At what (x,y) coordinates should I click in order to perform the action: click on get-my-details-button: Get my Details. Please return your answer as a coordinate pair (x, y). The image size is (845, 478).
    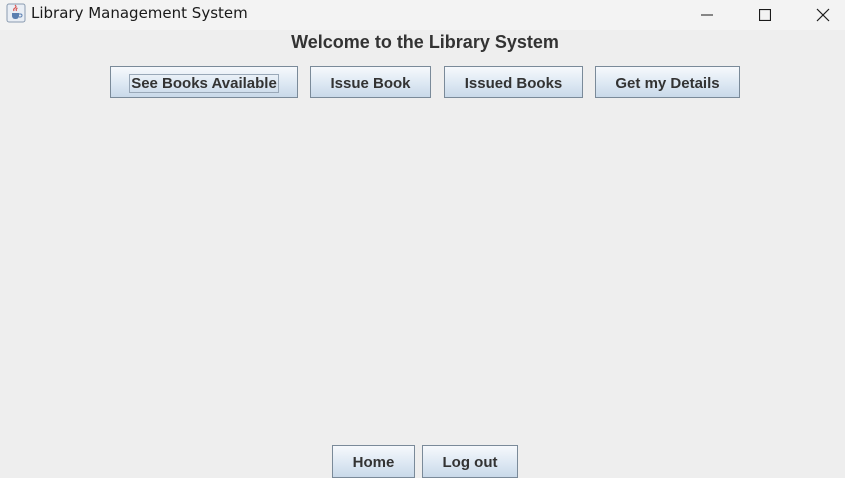
    Looking at the image, I should click on (667, 82).